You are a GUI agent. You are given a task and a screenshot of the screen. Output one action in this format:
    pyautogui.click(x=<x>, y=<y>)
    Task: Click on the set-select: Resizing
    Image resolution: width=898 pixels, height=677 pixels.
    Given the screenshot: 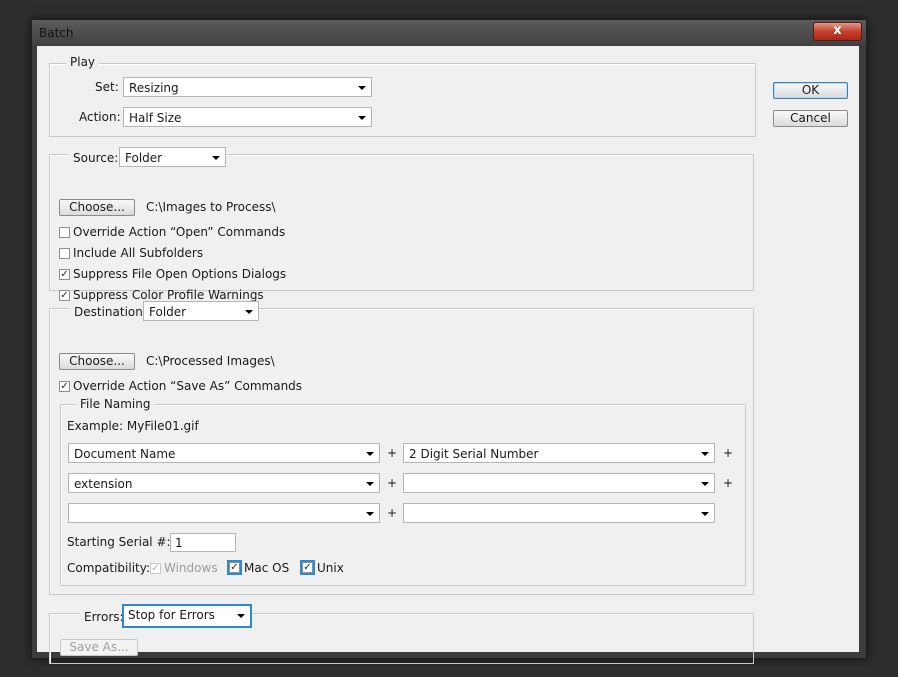 What is the action you would take?
    pyautogui.click(x=247, y=87)
    